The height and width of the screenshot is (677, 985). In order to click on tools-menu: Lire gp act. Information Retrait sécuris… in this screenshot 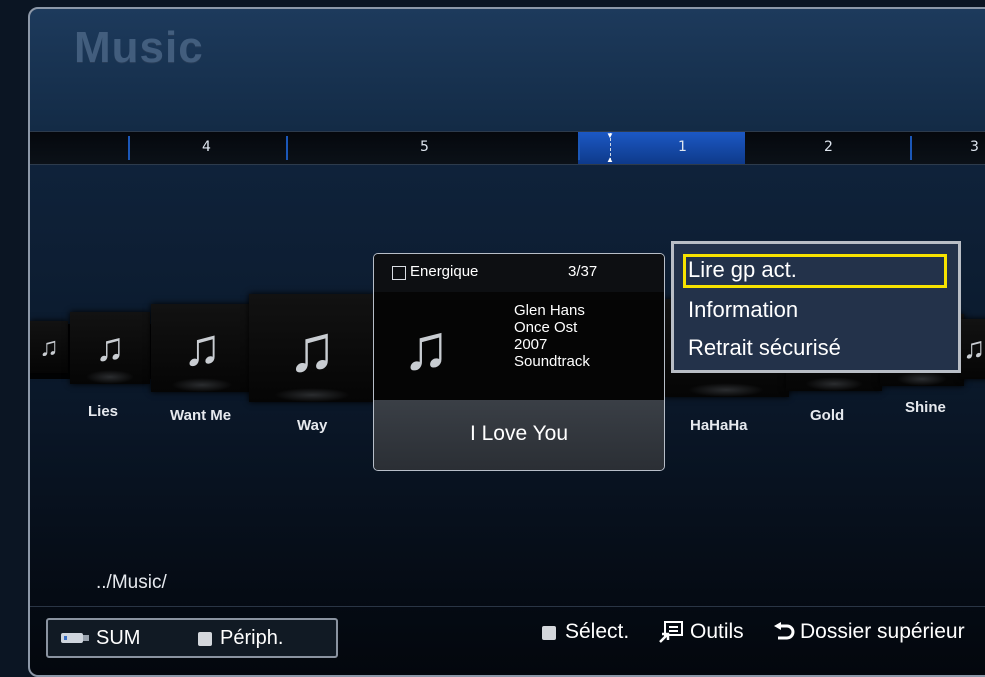, I will do `click(816, 307)`.